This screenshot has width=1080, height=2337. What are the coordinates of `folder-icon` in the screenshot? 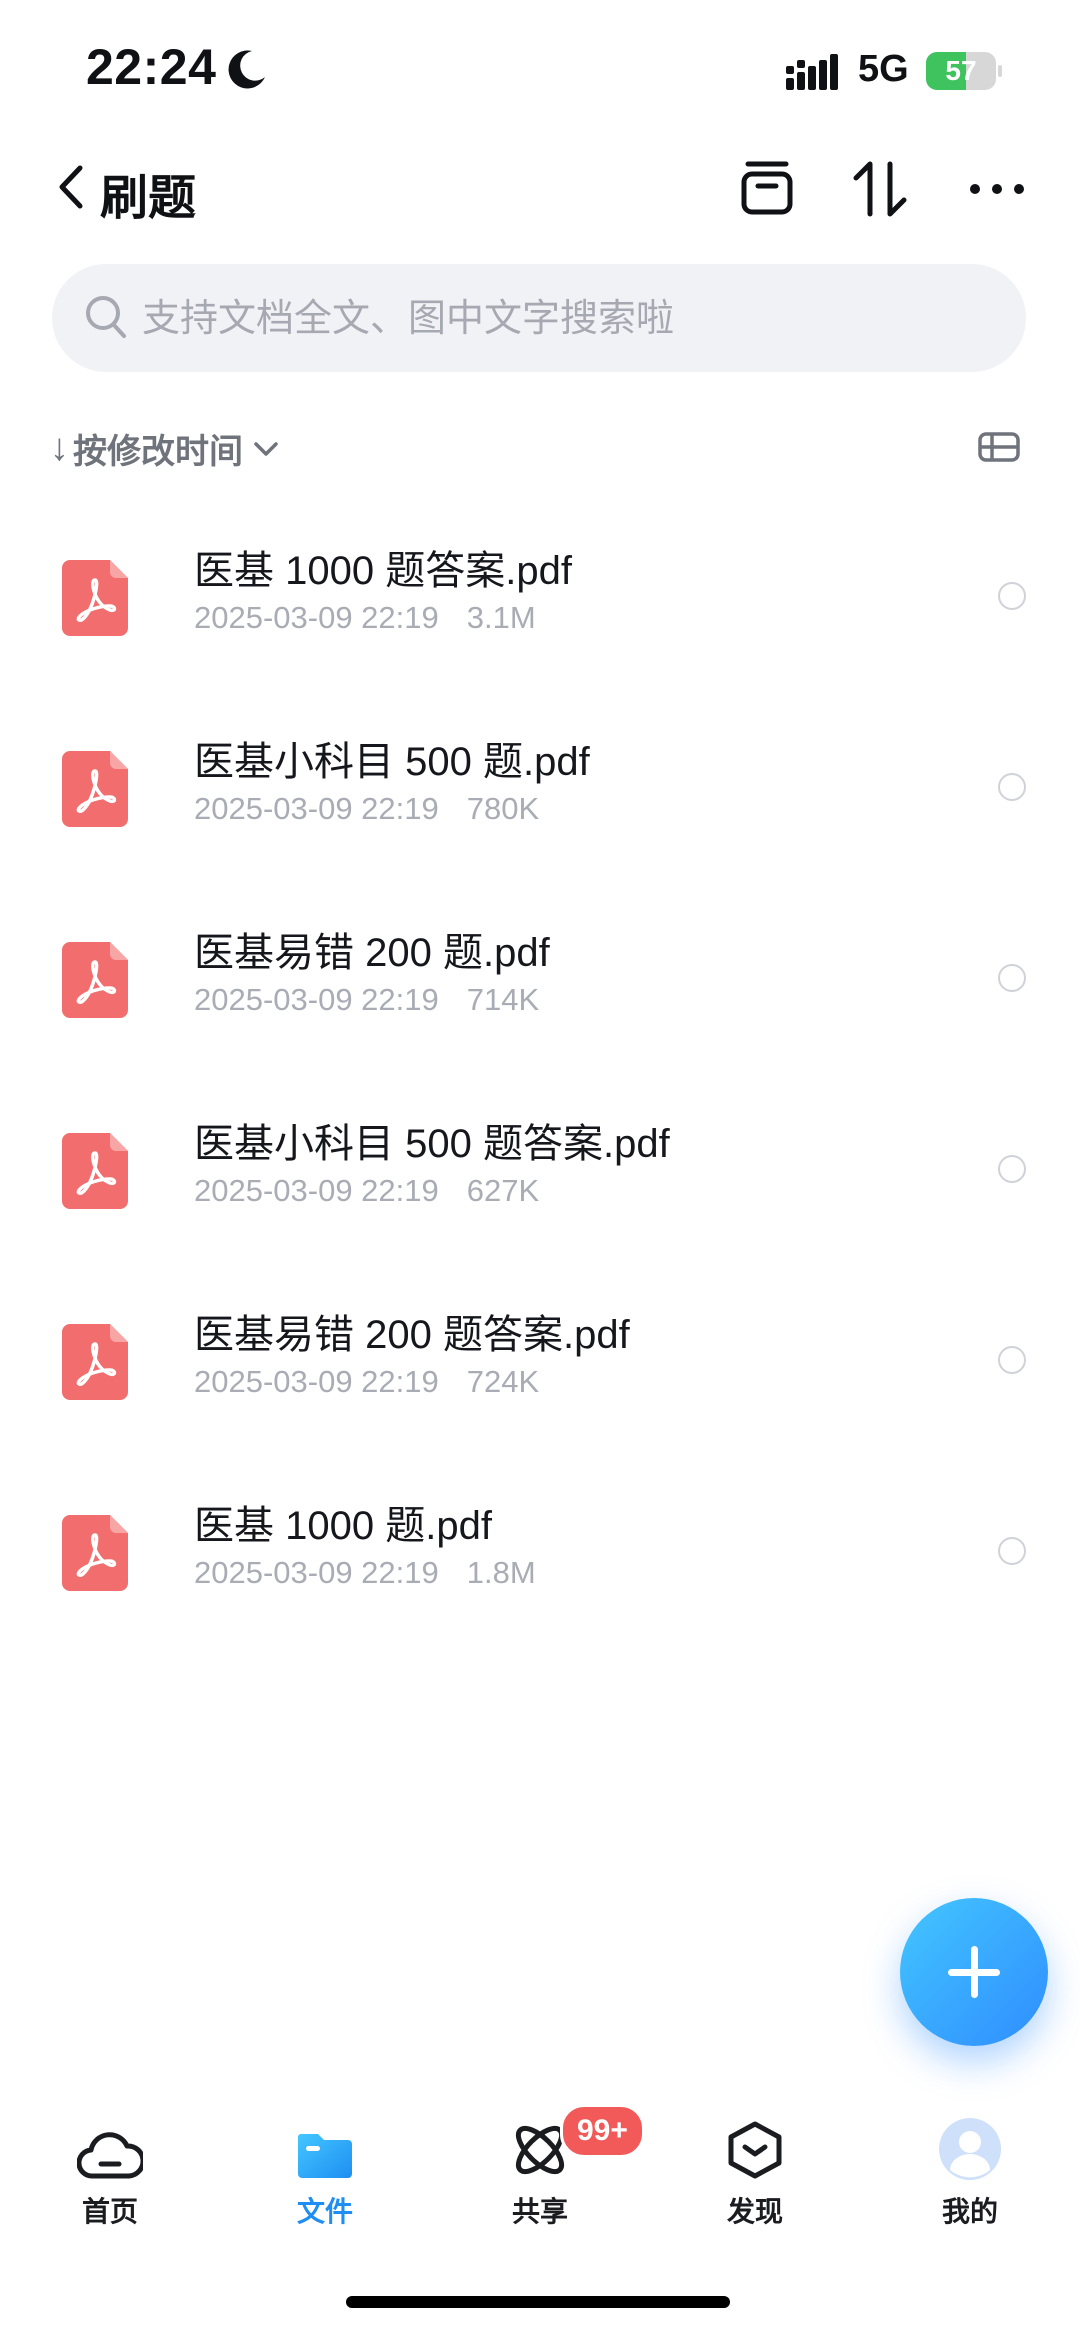 It's located at (324, 2156).